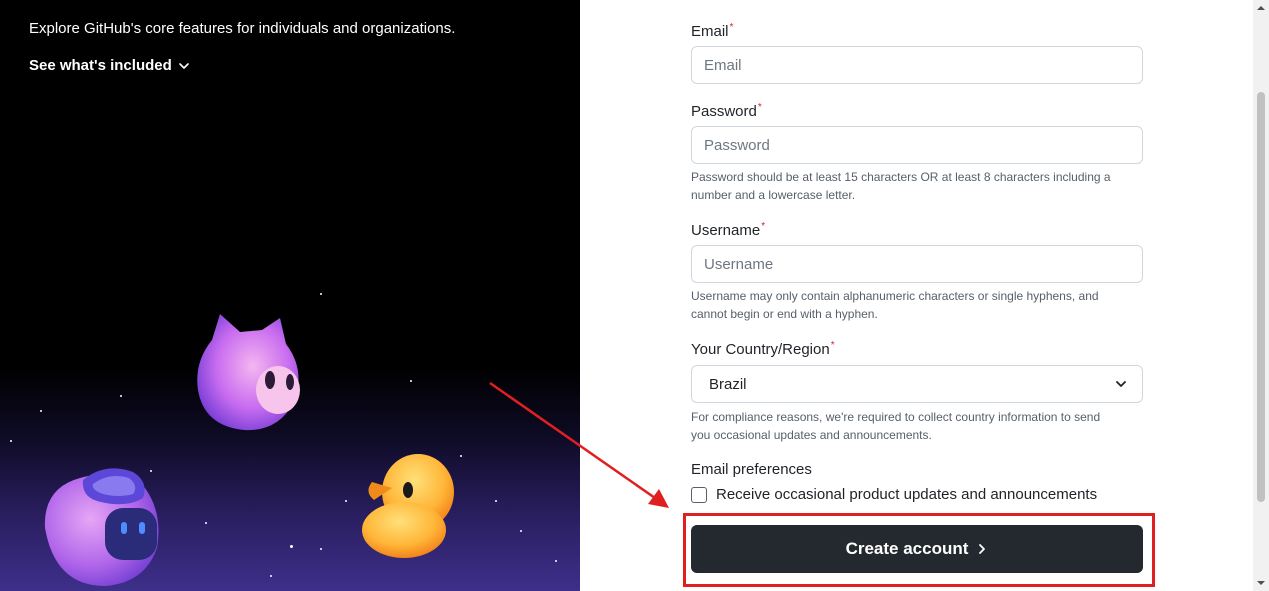 The height and width of the screenshot is (591, 1269). I want to click on password-label-text: Password, so click(724, 111).